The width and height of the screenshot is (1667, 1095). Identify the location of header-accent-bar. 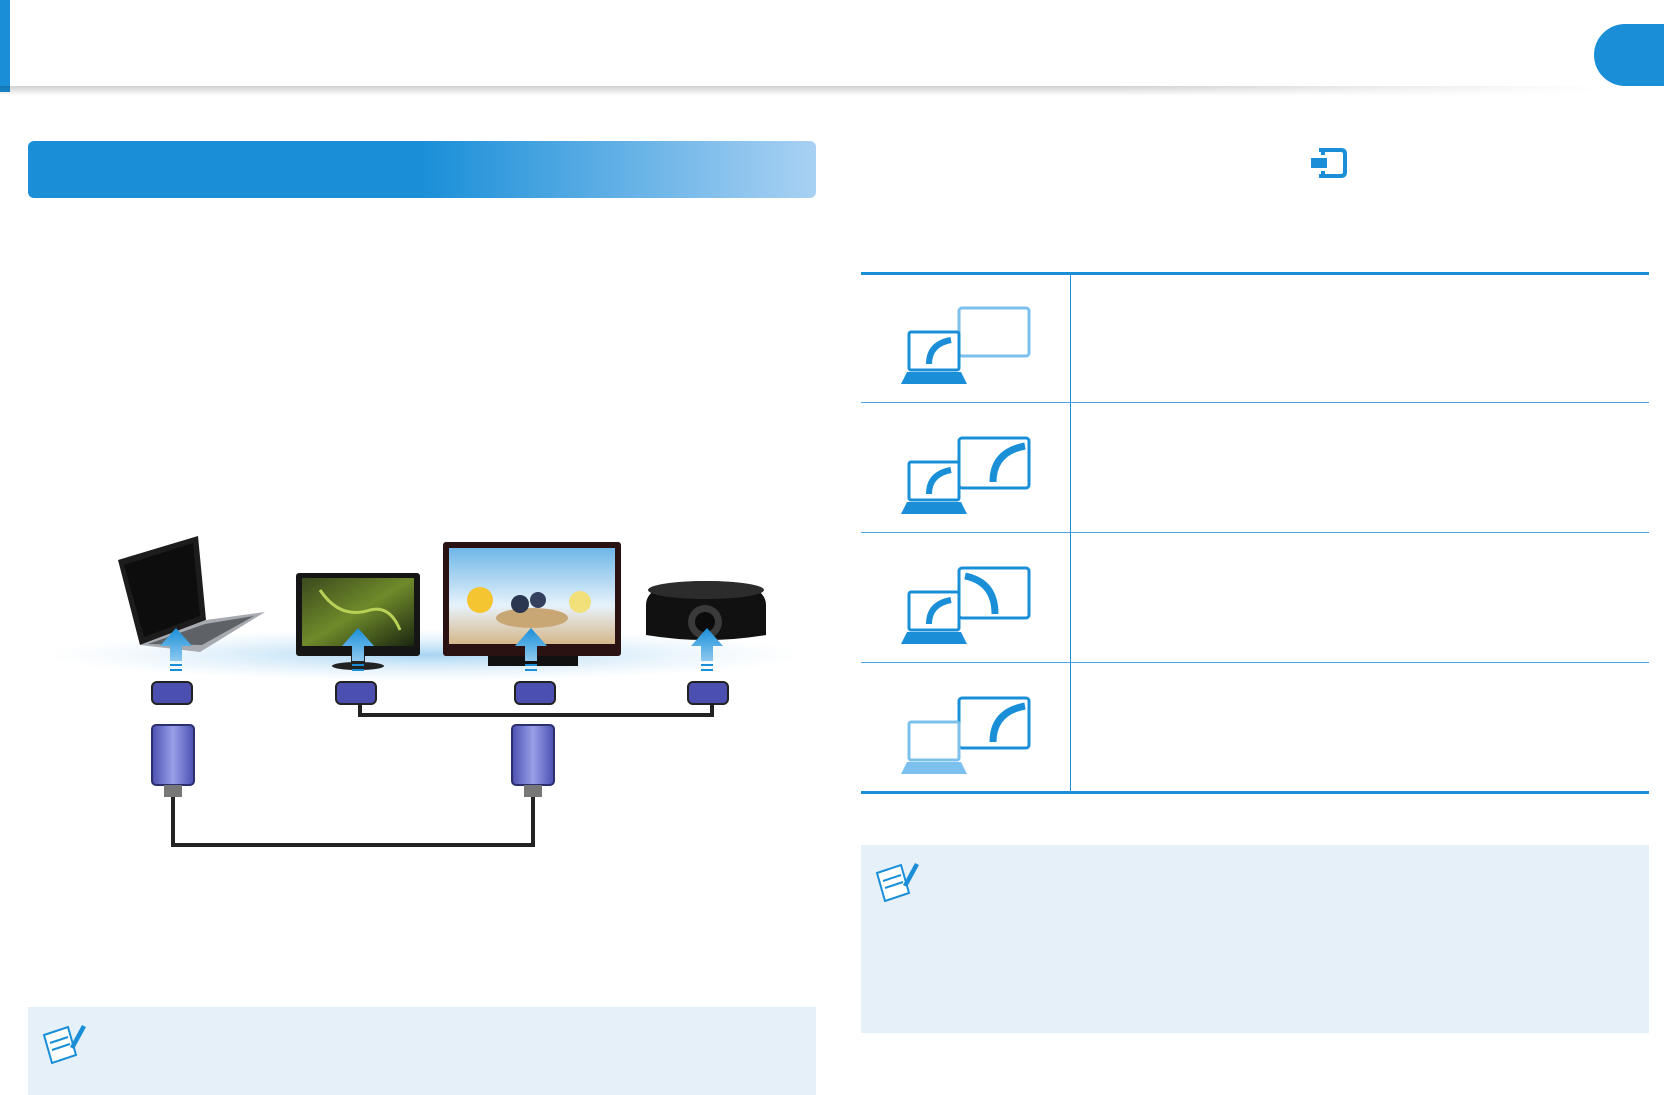
(5, 46).